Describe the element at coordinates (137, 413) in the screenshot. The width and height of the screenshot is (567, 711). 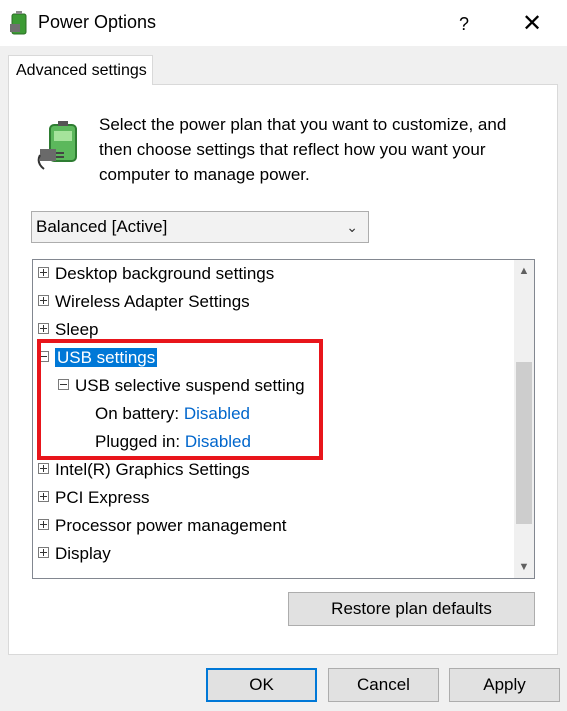
I see `on-battery-label: On battery:` at that location.